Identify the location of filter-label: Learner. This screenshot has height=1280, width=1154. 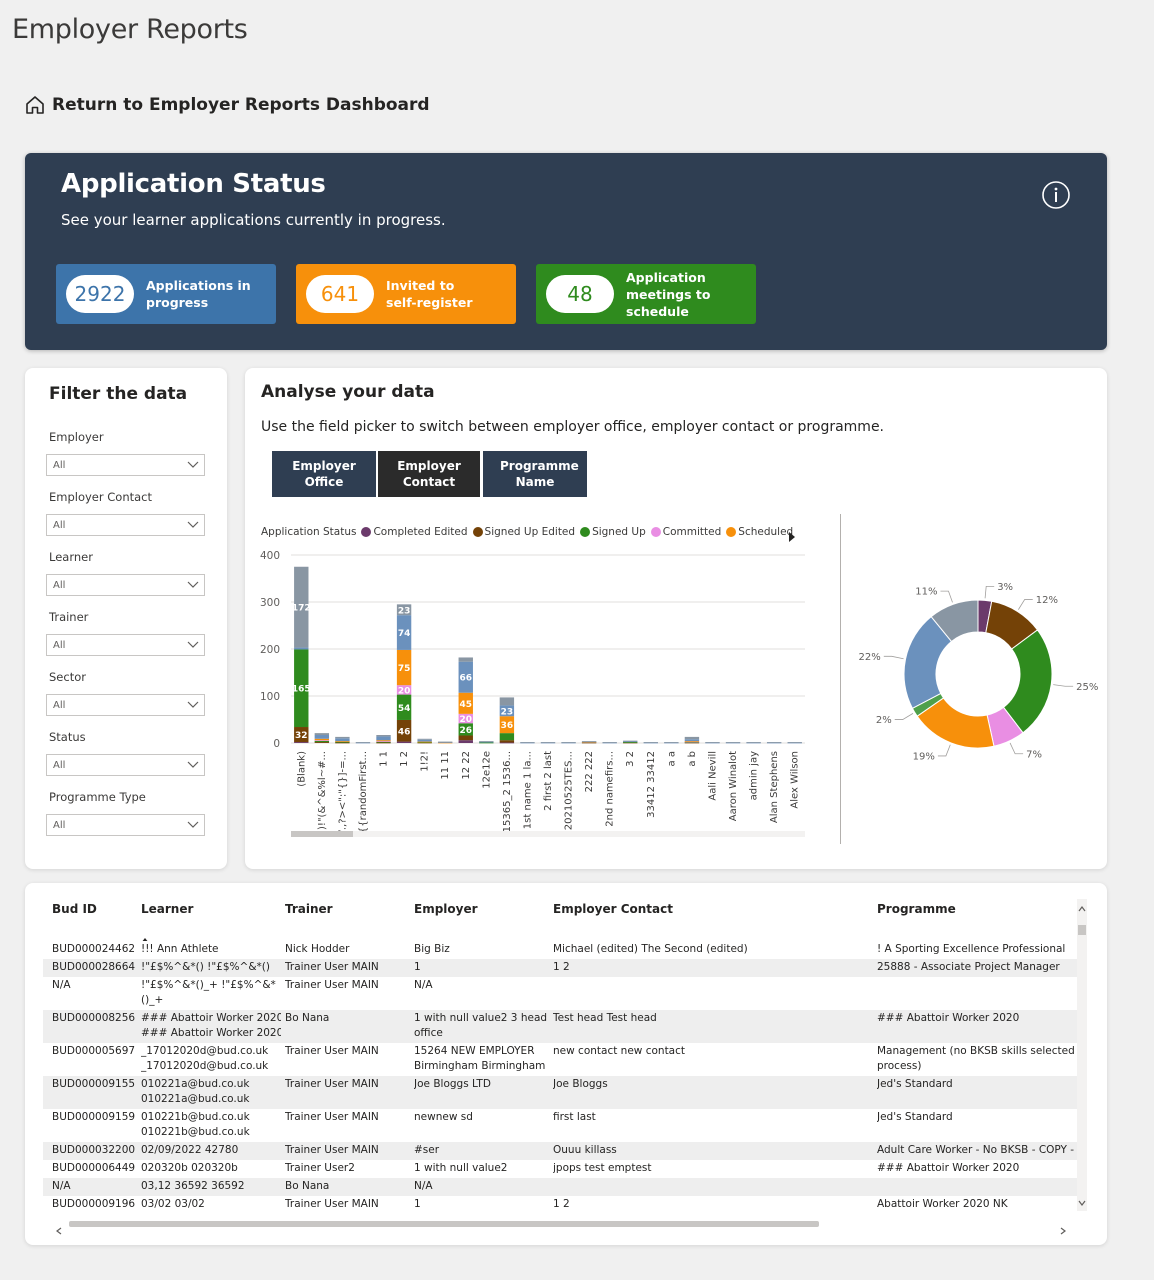
(71, 557).